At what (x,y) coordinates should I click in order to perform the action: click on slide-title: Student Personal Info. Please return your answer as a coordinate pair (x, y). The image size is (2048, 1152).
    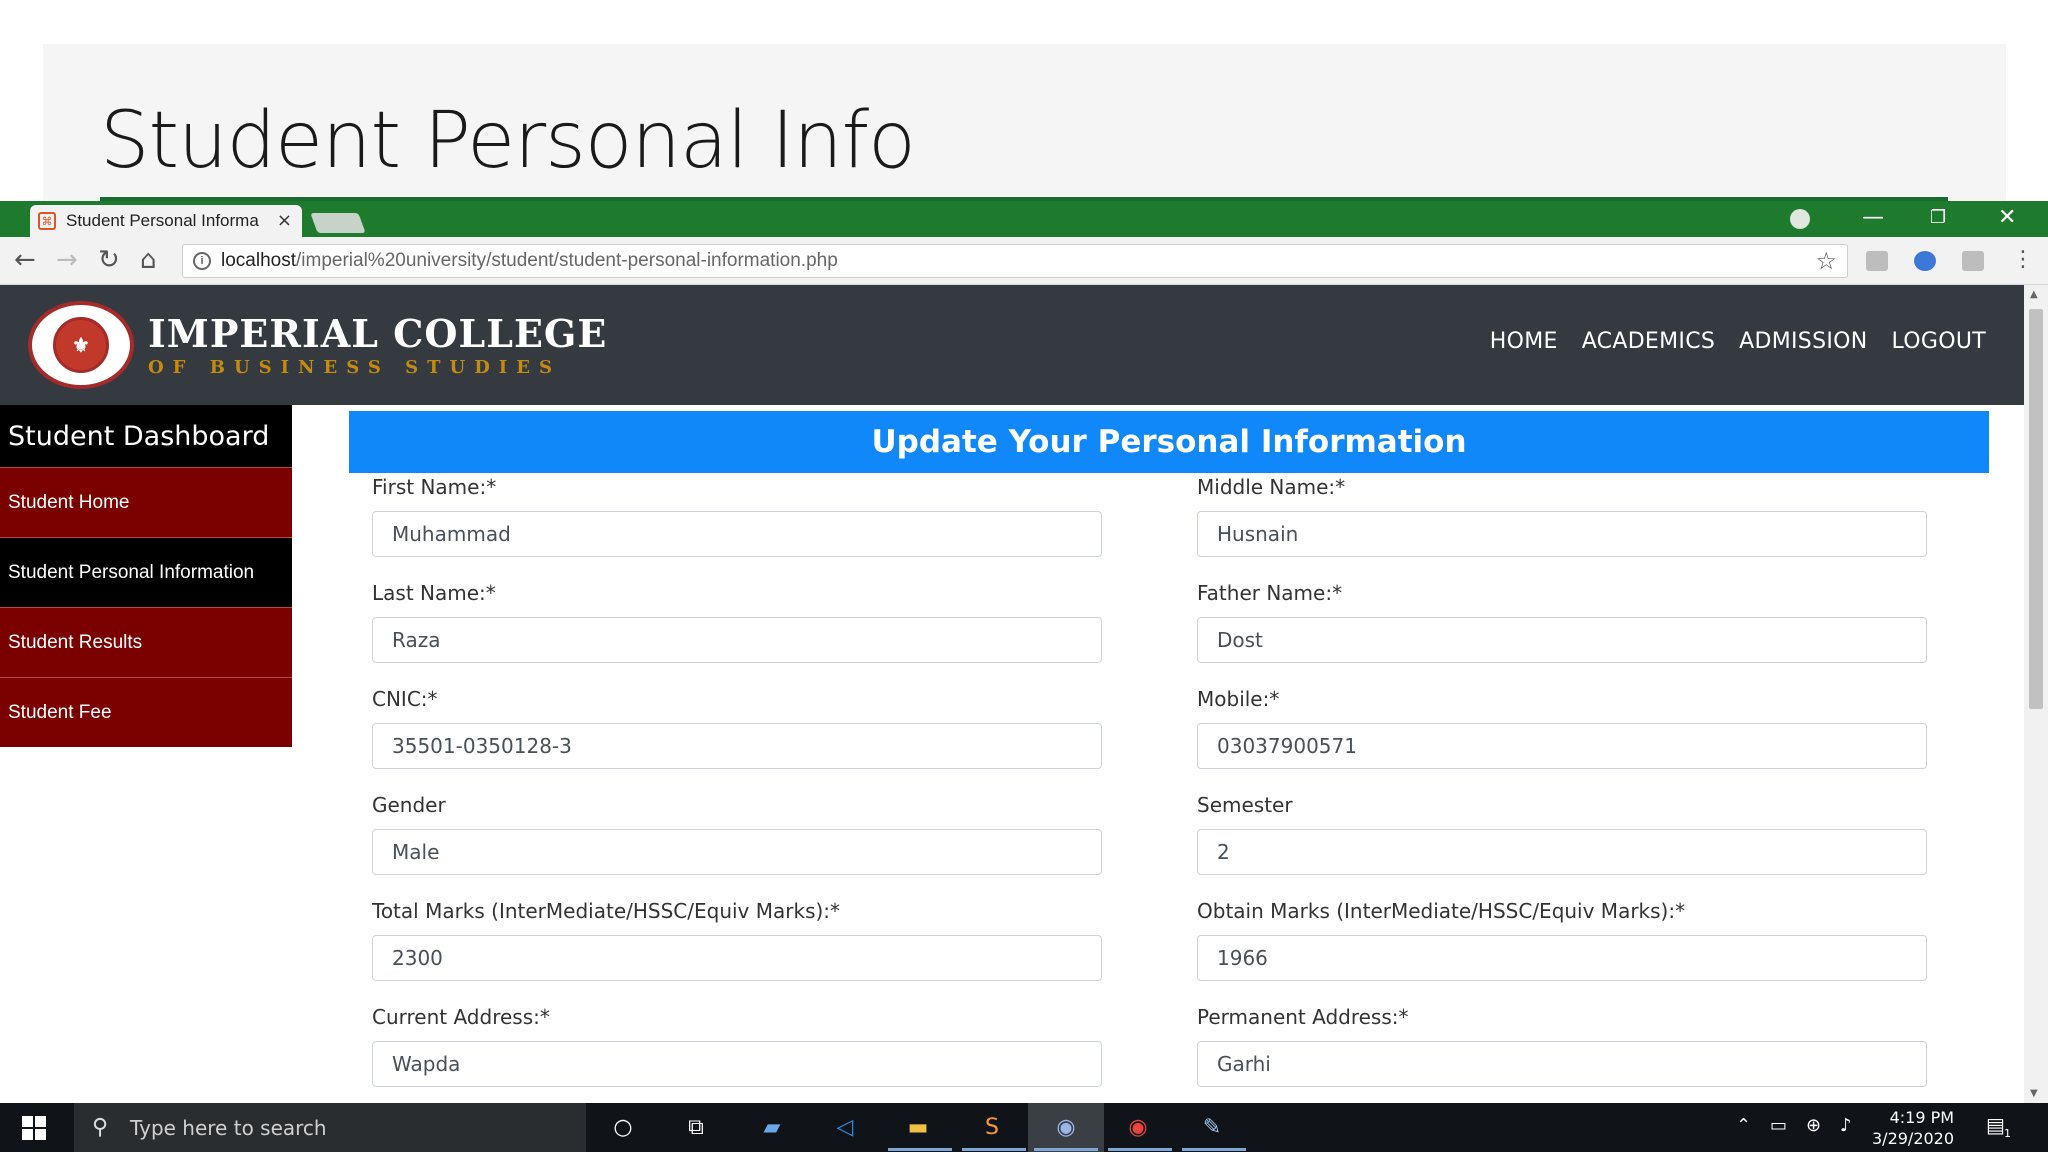
    Looking at the image, I should click on (508, 141).